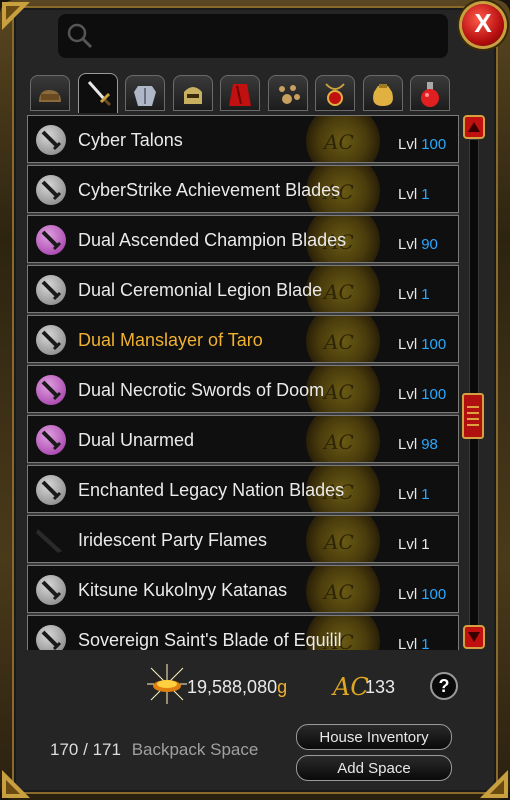 The image size is (510, 800). Describe the element at coordinates (64, 749) in the screenshot. I see `backpack-used: 170` at that location.